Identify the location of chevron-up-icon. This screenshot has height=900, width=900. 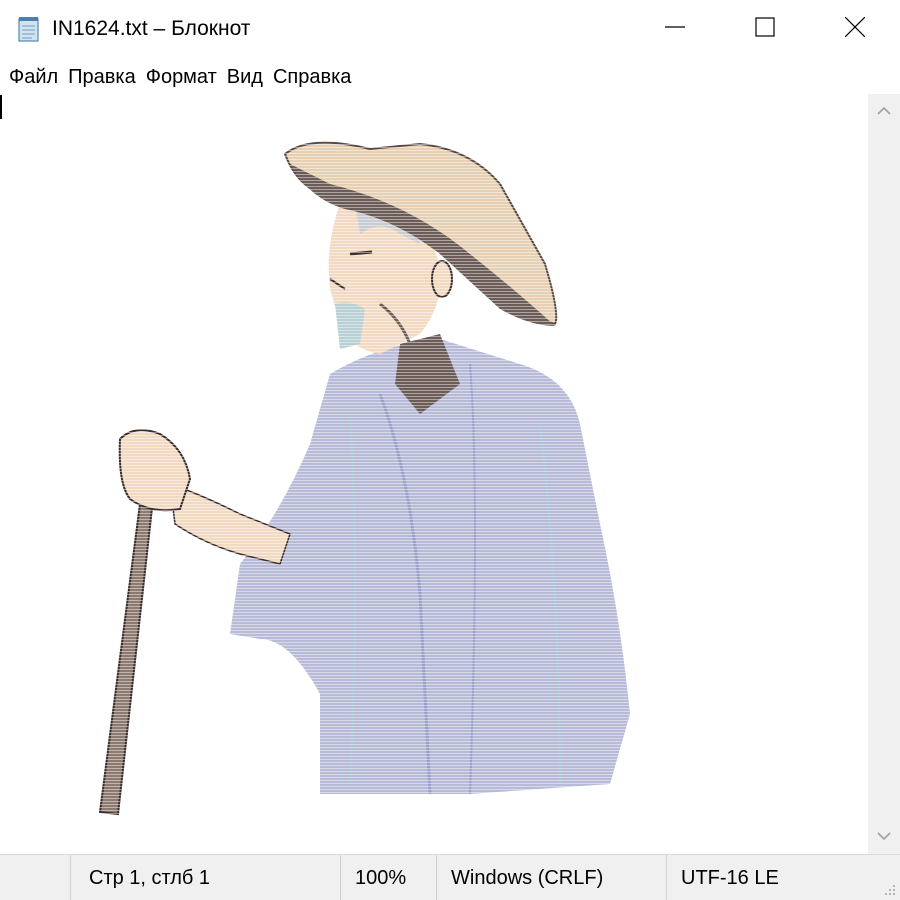
(884, 111).